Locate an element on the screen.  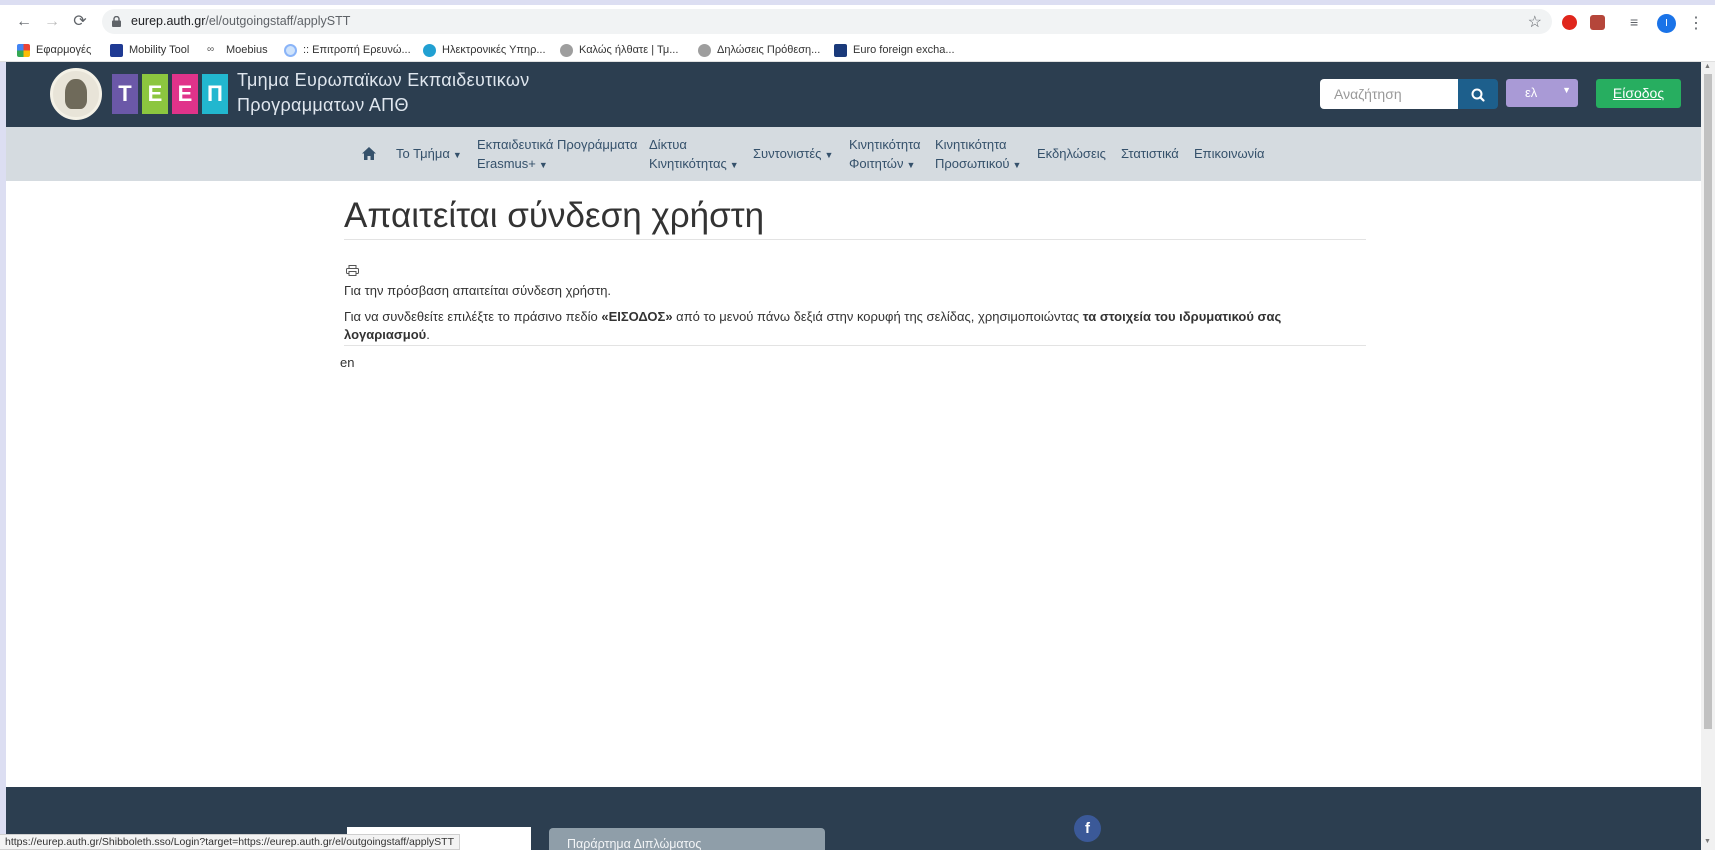
nav-item-events: Εκδηλώσεις is located at coordinates (1071, 153).